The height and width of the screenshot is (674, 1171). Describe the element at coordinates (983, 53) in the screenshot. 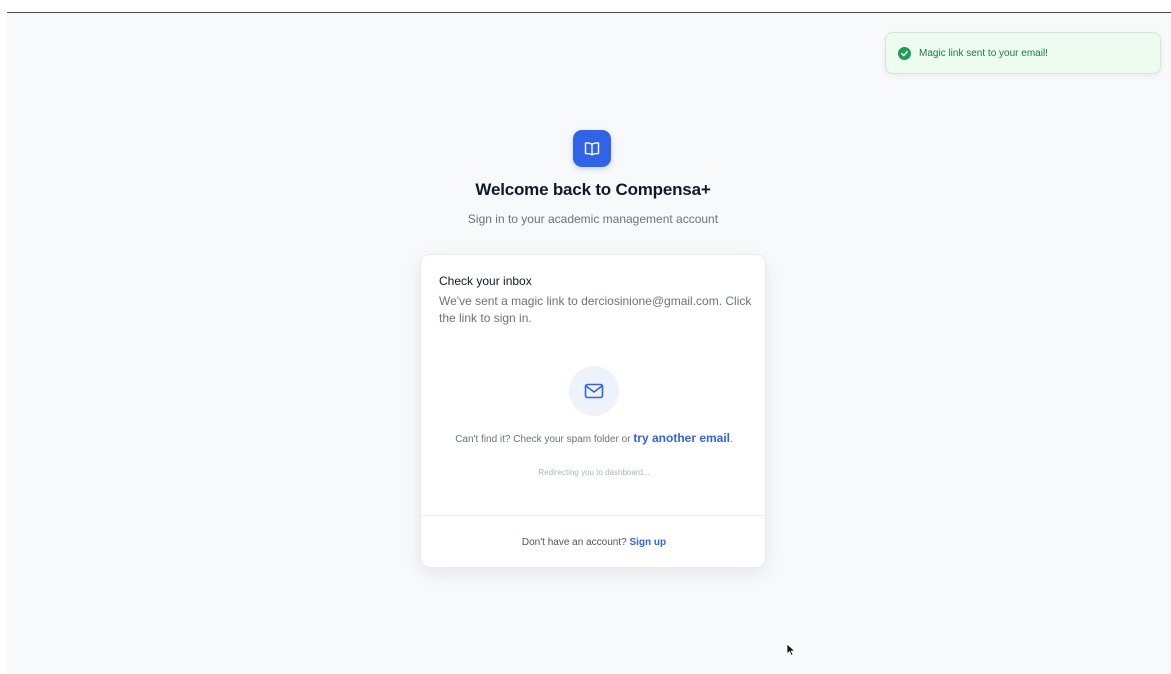

I see `toast-message: Magic link sent to your email!` at that location.